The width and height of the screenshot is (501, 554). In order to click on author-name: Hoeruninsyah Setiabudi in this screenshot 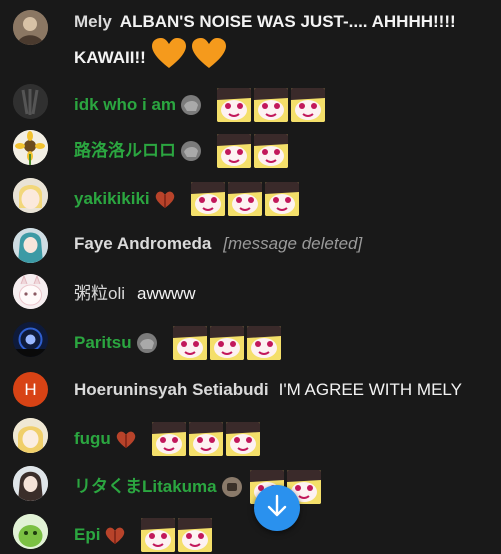, I will do `click(171, 390)`.